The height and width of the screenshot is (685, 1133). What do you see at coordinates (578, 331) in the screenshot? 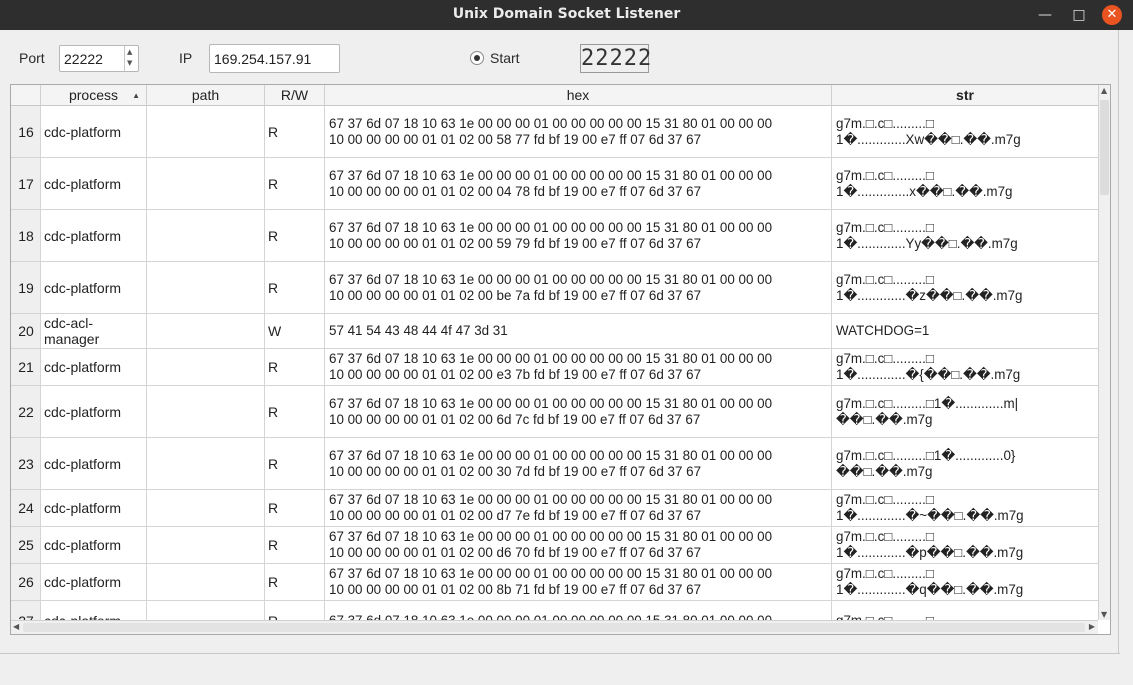
I see `hex-cell: 57 41 54 43 48 44 4f 47 3d 31` at bounding box center [578, 331].